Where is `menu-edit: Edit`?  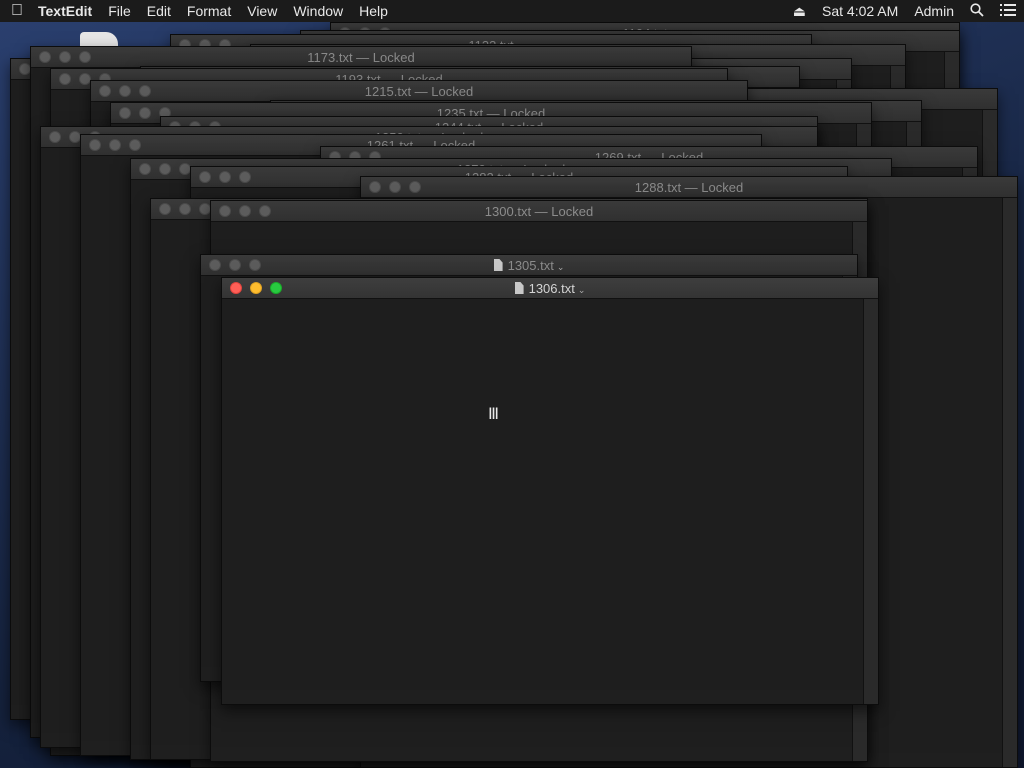 menu-edit: Edit is located at coordinates (159, 11).